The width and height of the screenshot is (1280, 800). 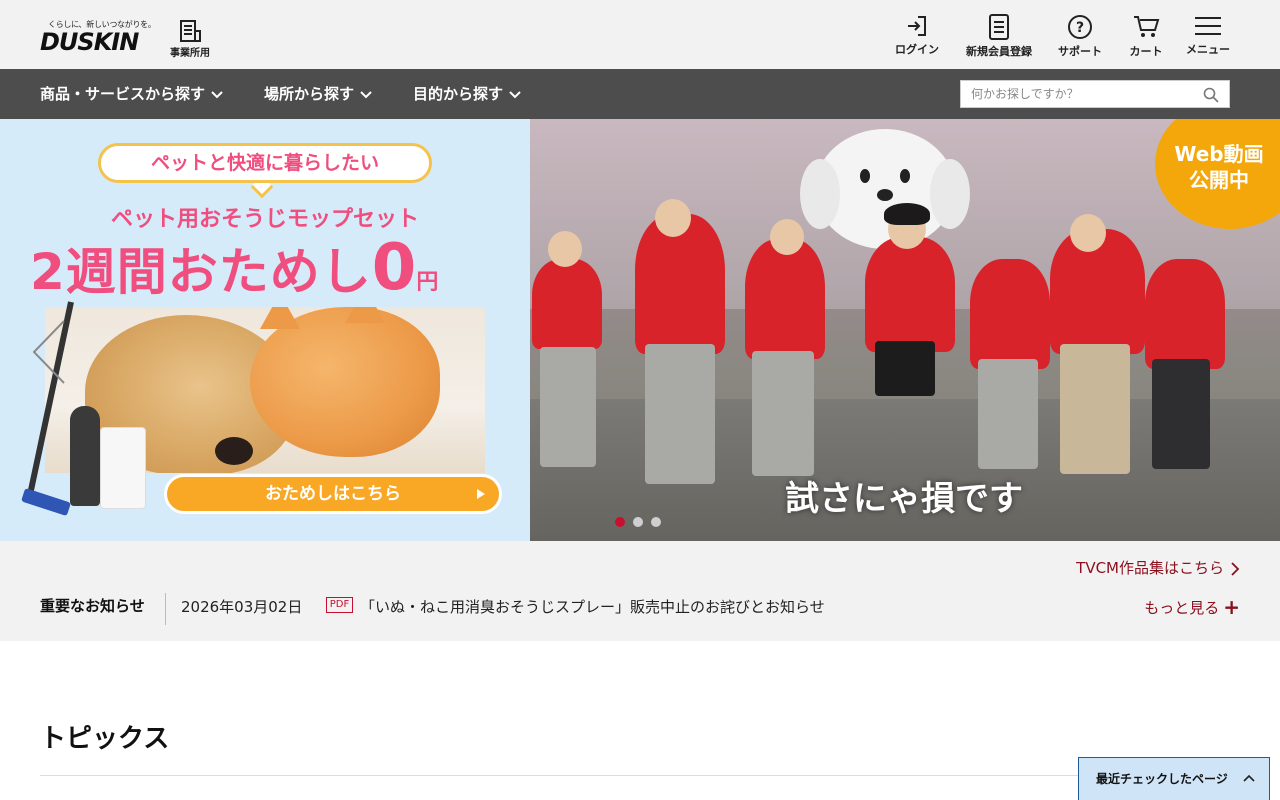 What do you see at coordinates (264, 219) in the screenshot?
I see `promo-subtitle: ペット用おそうじモップセット` at bounding box center [264, 219].